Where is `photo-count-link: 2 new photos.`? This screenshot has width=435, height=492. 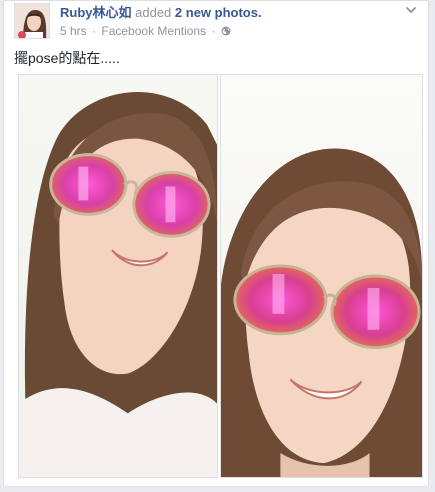 photo-count-link: 2 new photos. is located at coordinates (218, 12).